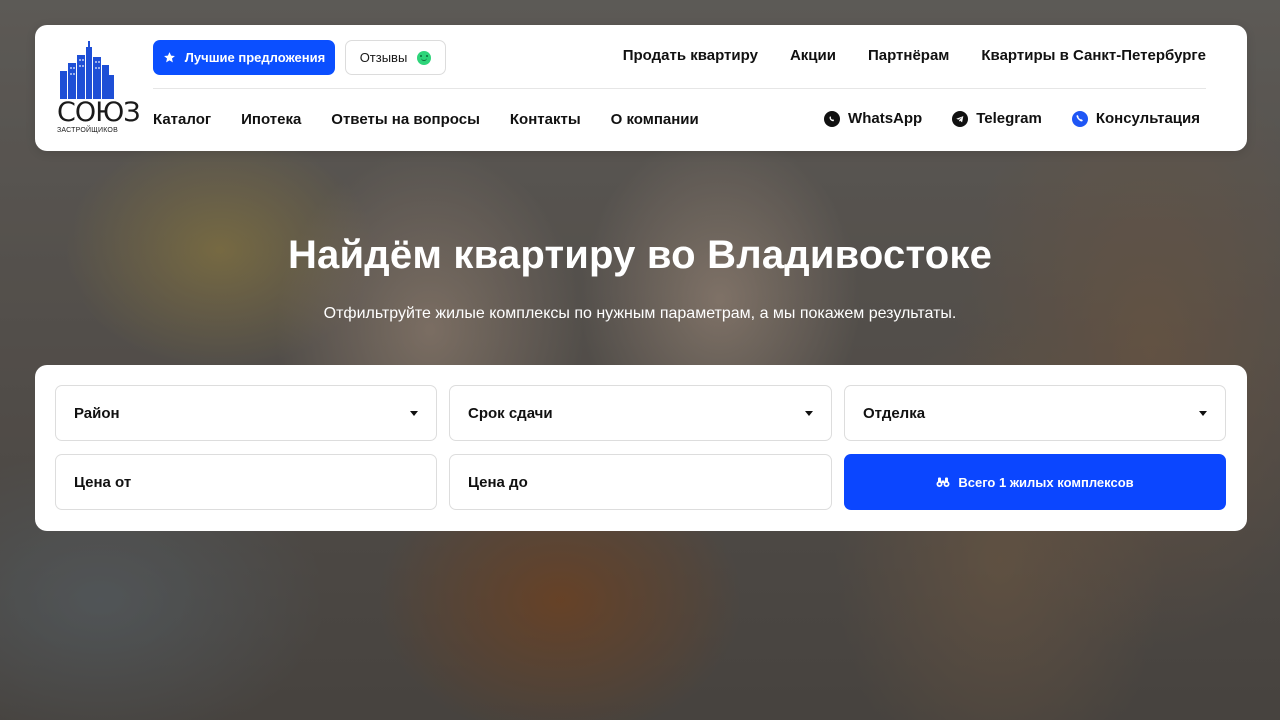 Image resolution: width=1280 pixels, height=720 pixels. I want to click on logo-subtitle: ЗАСТРОЙЩИКОВ, so click(87, 130).